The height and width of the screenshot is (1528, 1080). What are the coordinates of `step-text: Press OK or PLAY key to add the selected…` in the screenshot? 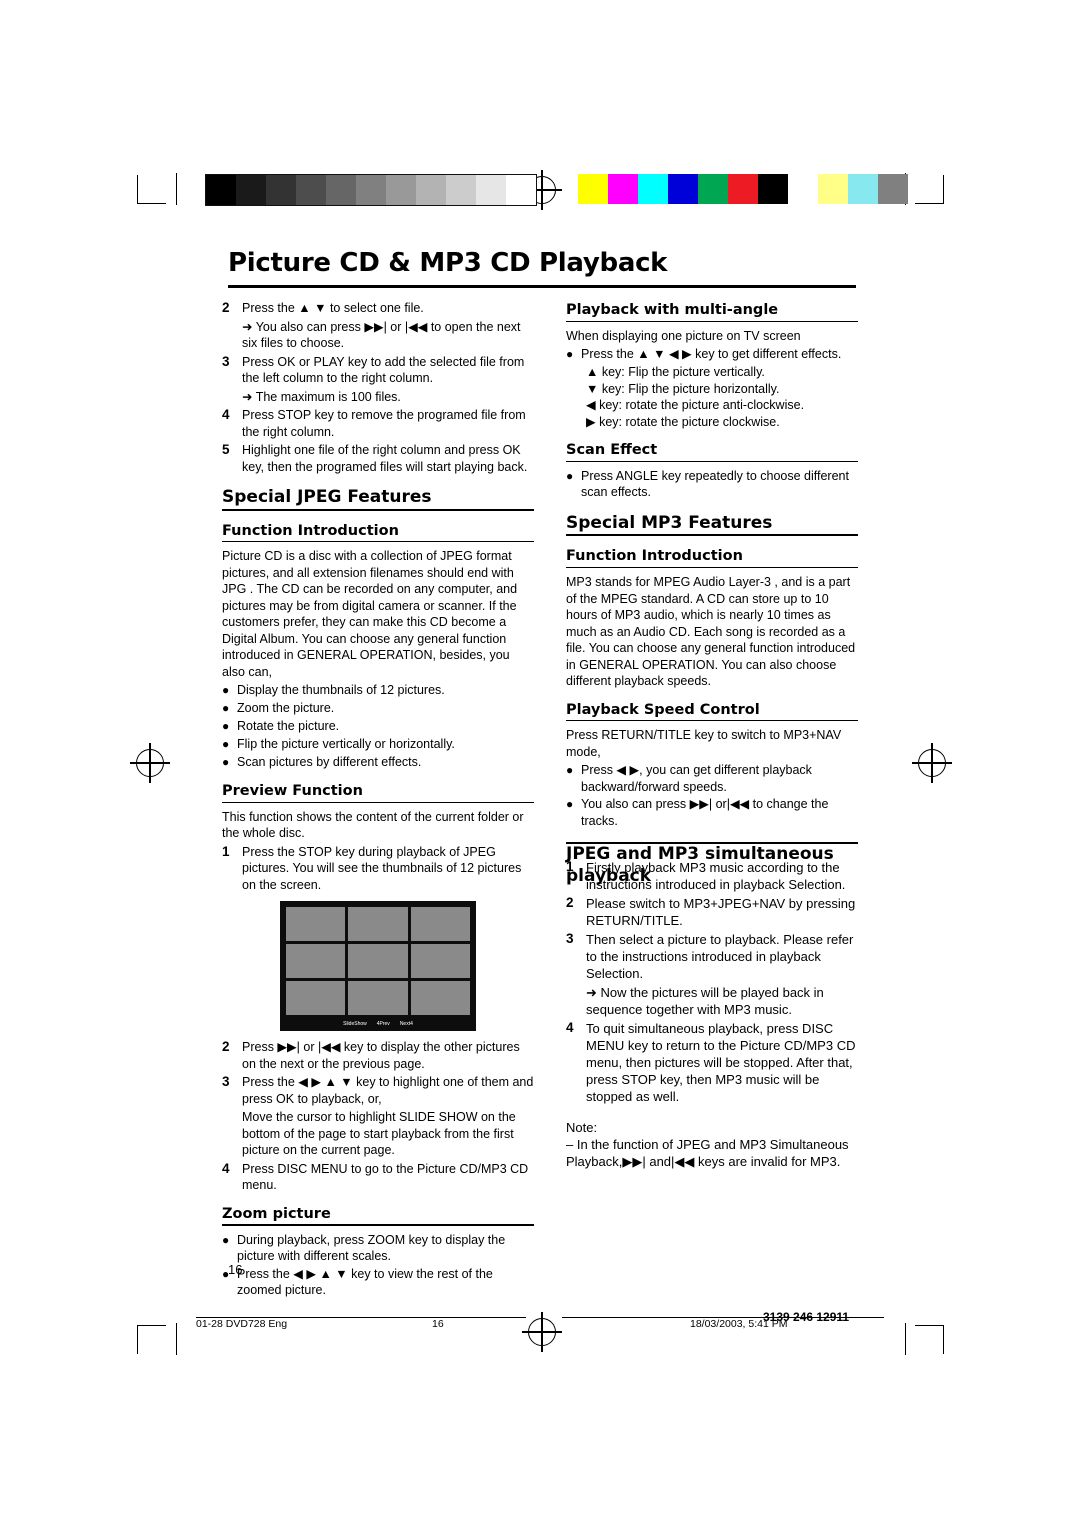 It's located at (383, 370).